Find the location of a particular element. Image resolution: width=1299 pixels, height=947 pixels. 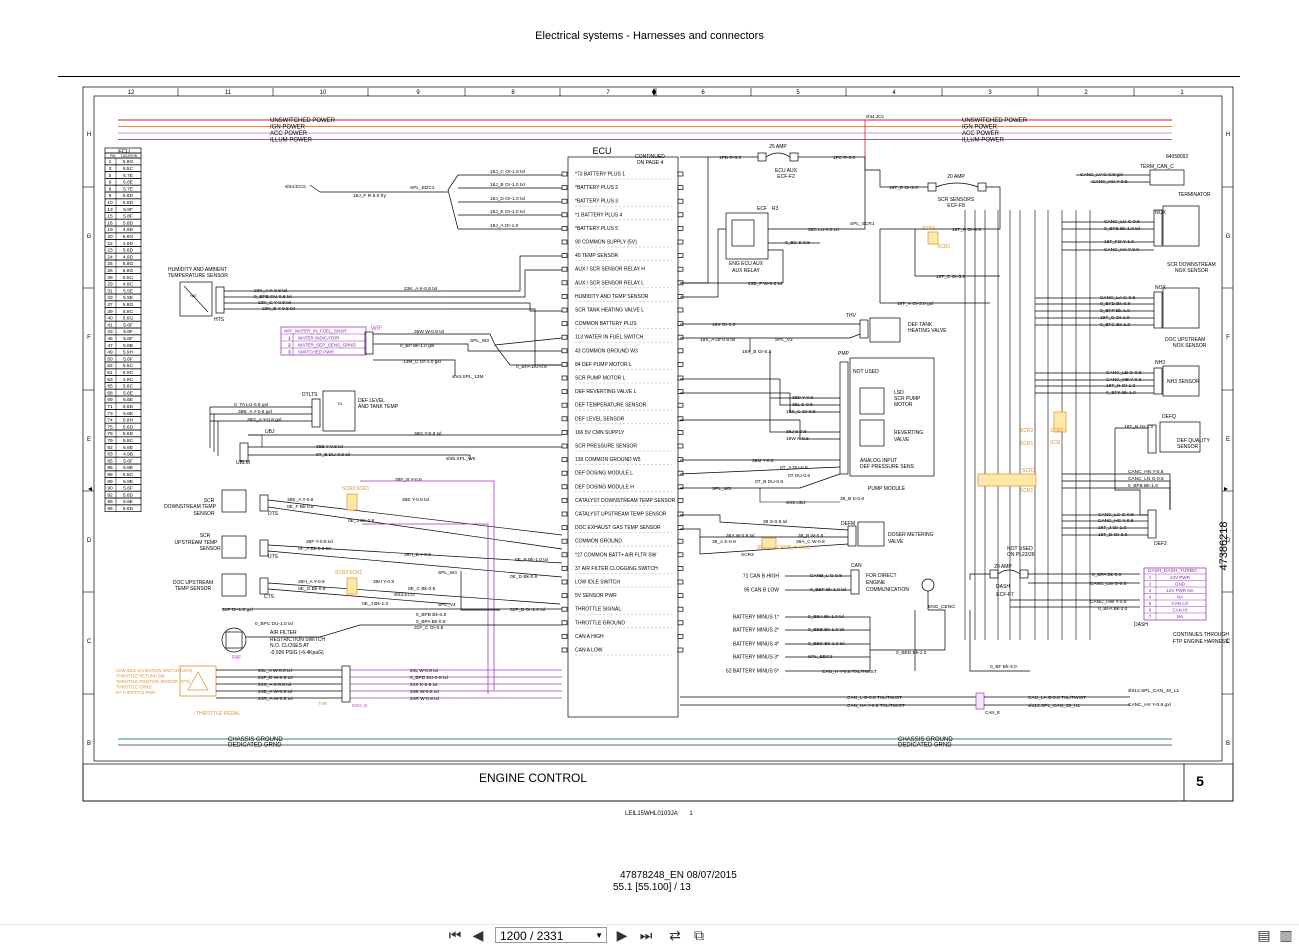

ecu-pin-label: 166 5V CMN SUPPLY is located at coordinates (600, 433).